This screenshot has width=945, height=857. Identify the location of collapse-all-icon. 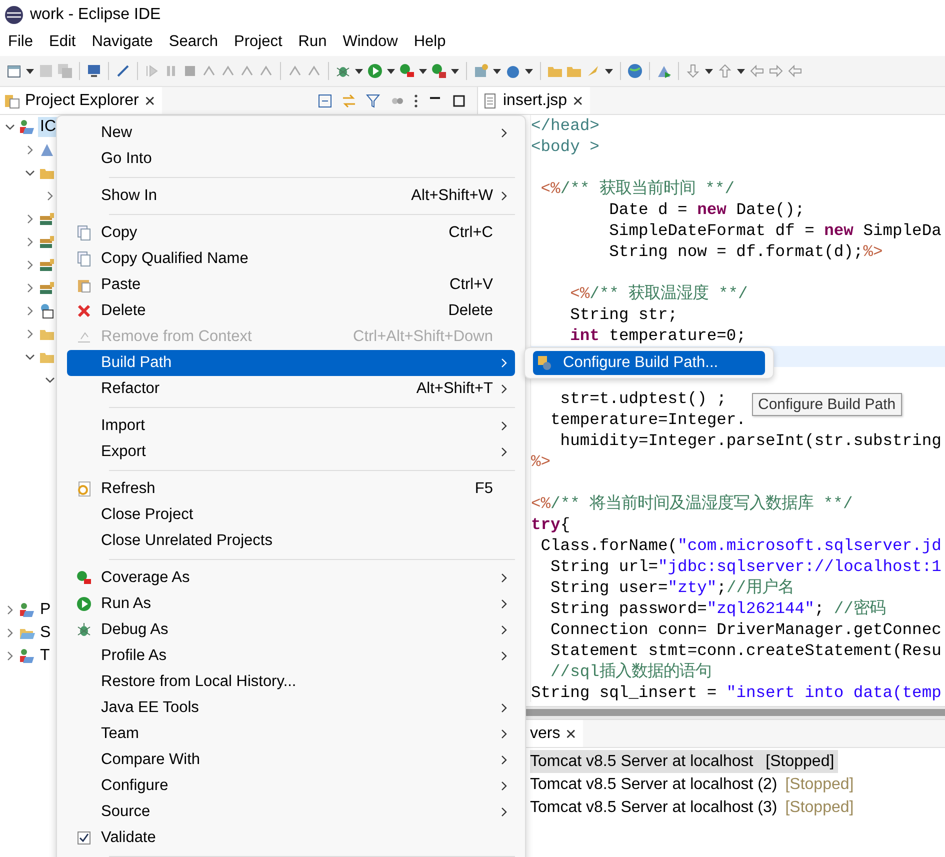
(325, 100).